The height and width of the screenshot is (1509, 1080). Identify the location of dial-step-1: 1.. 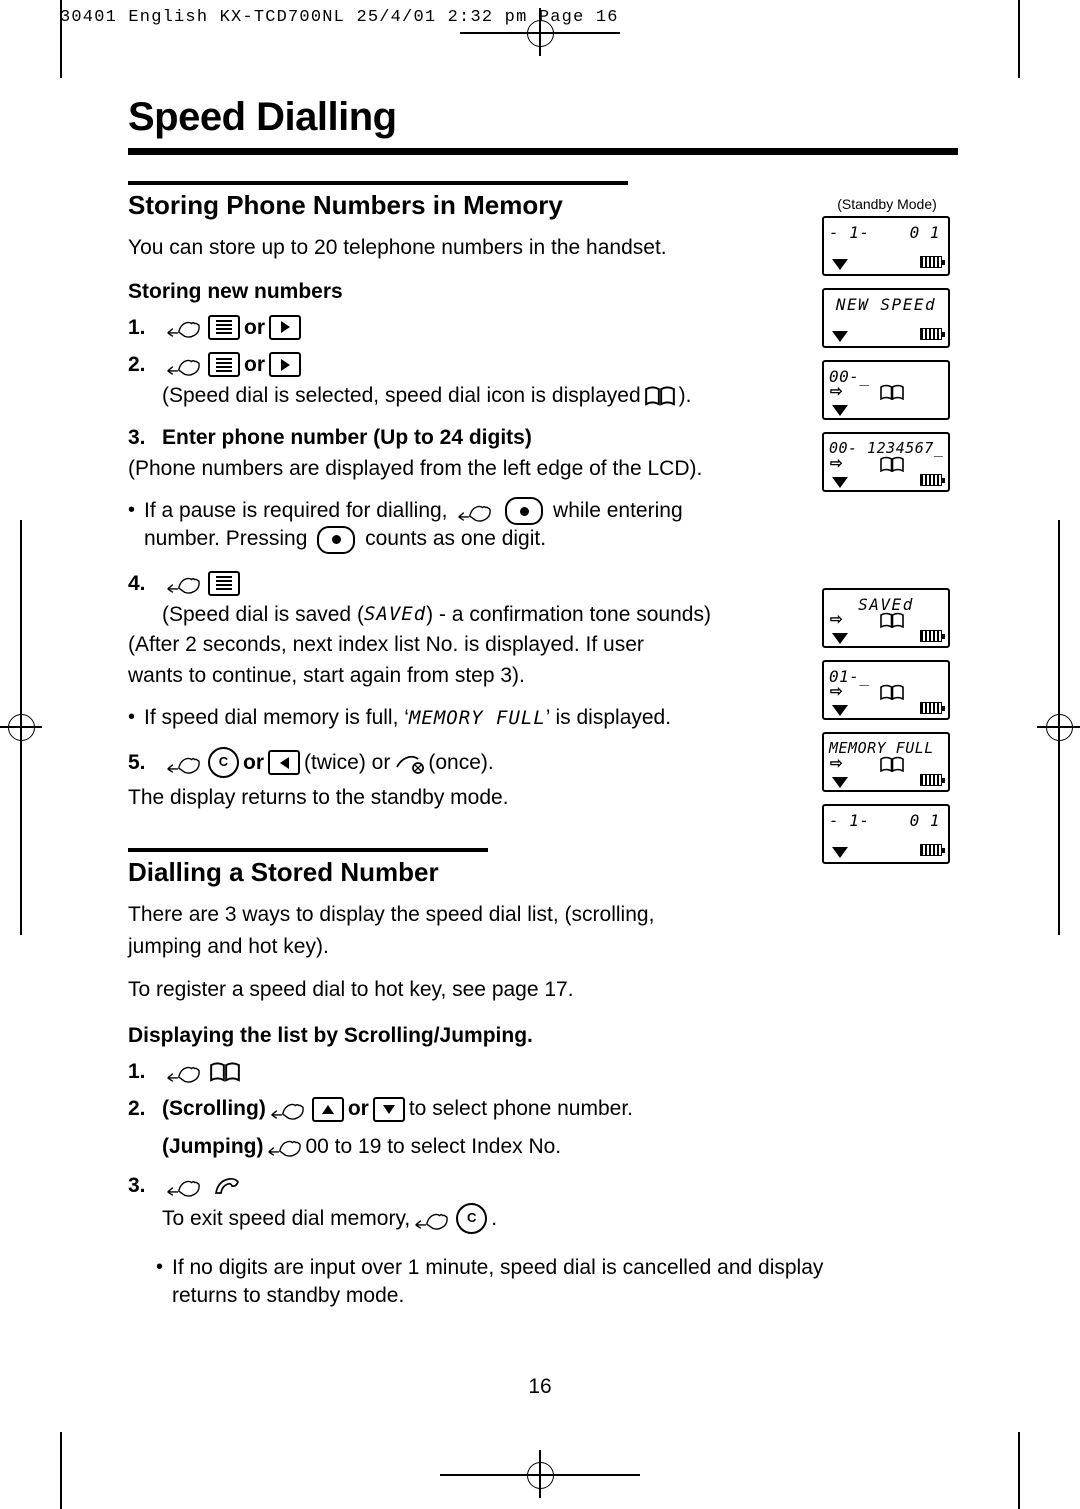
(543, 1071).